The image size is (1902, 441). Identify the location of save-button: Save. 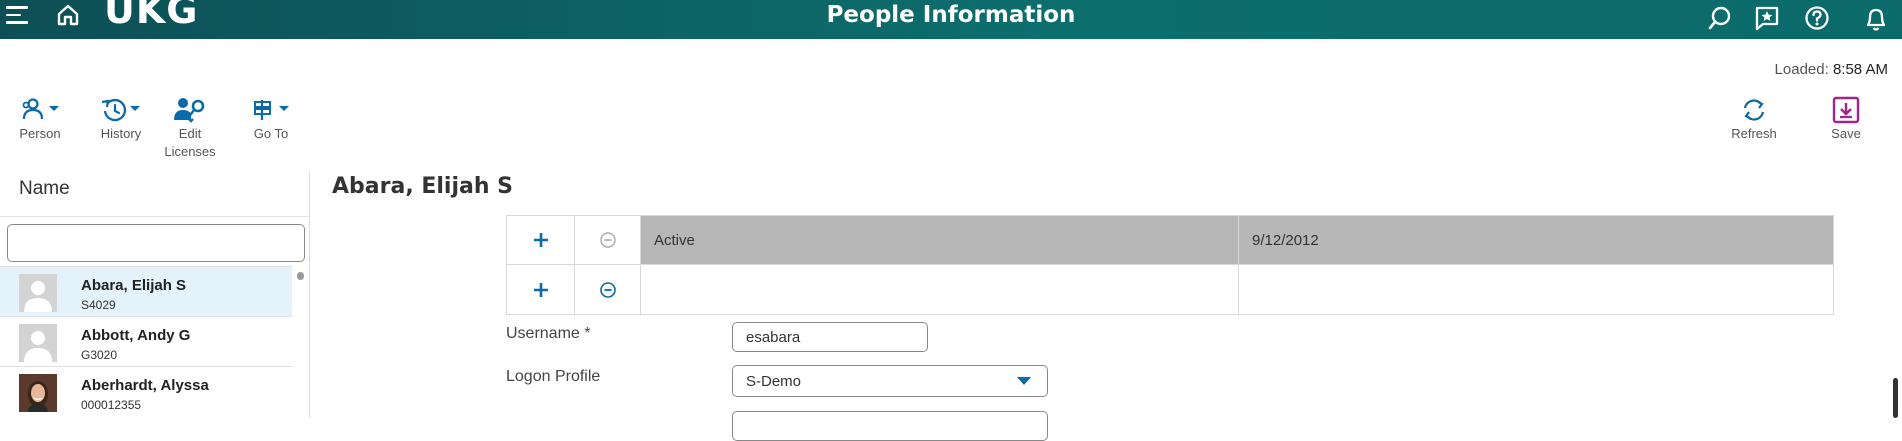
(1846, 119).